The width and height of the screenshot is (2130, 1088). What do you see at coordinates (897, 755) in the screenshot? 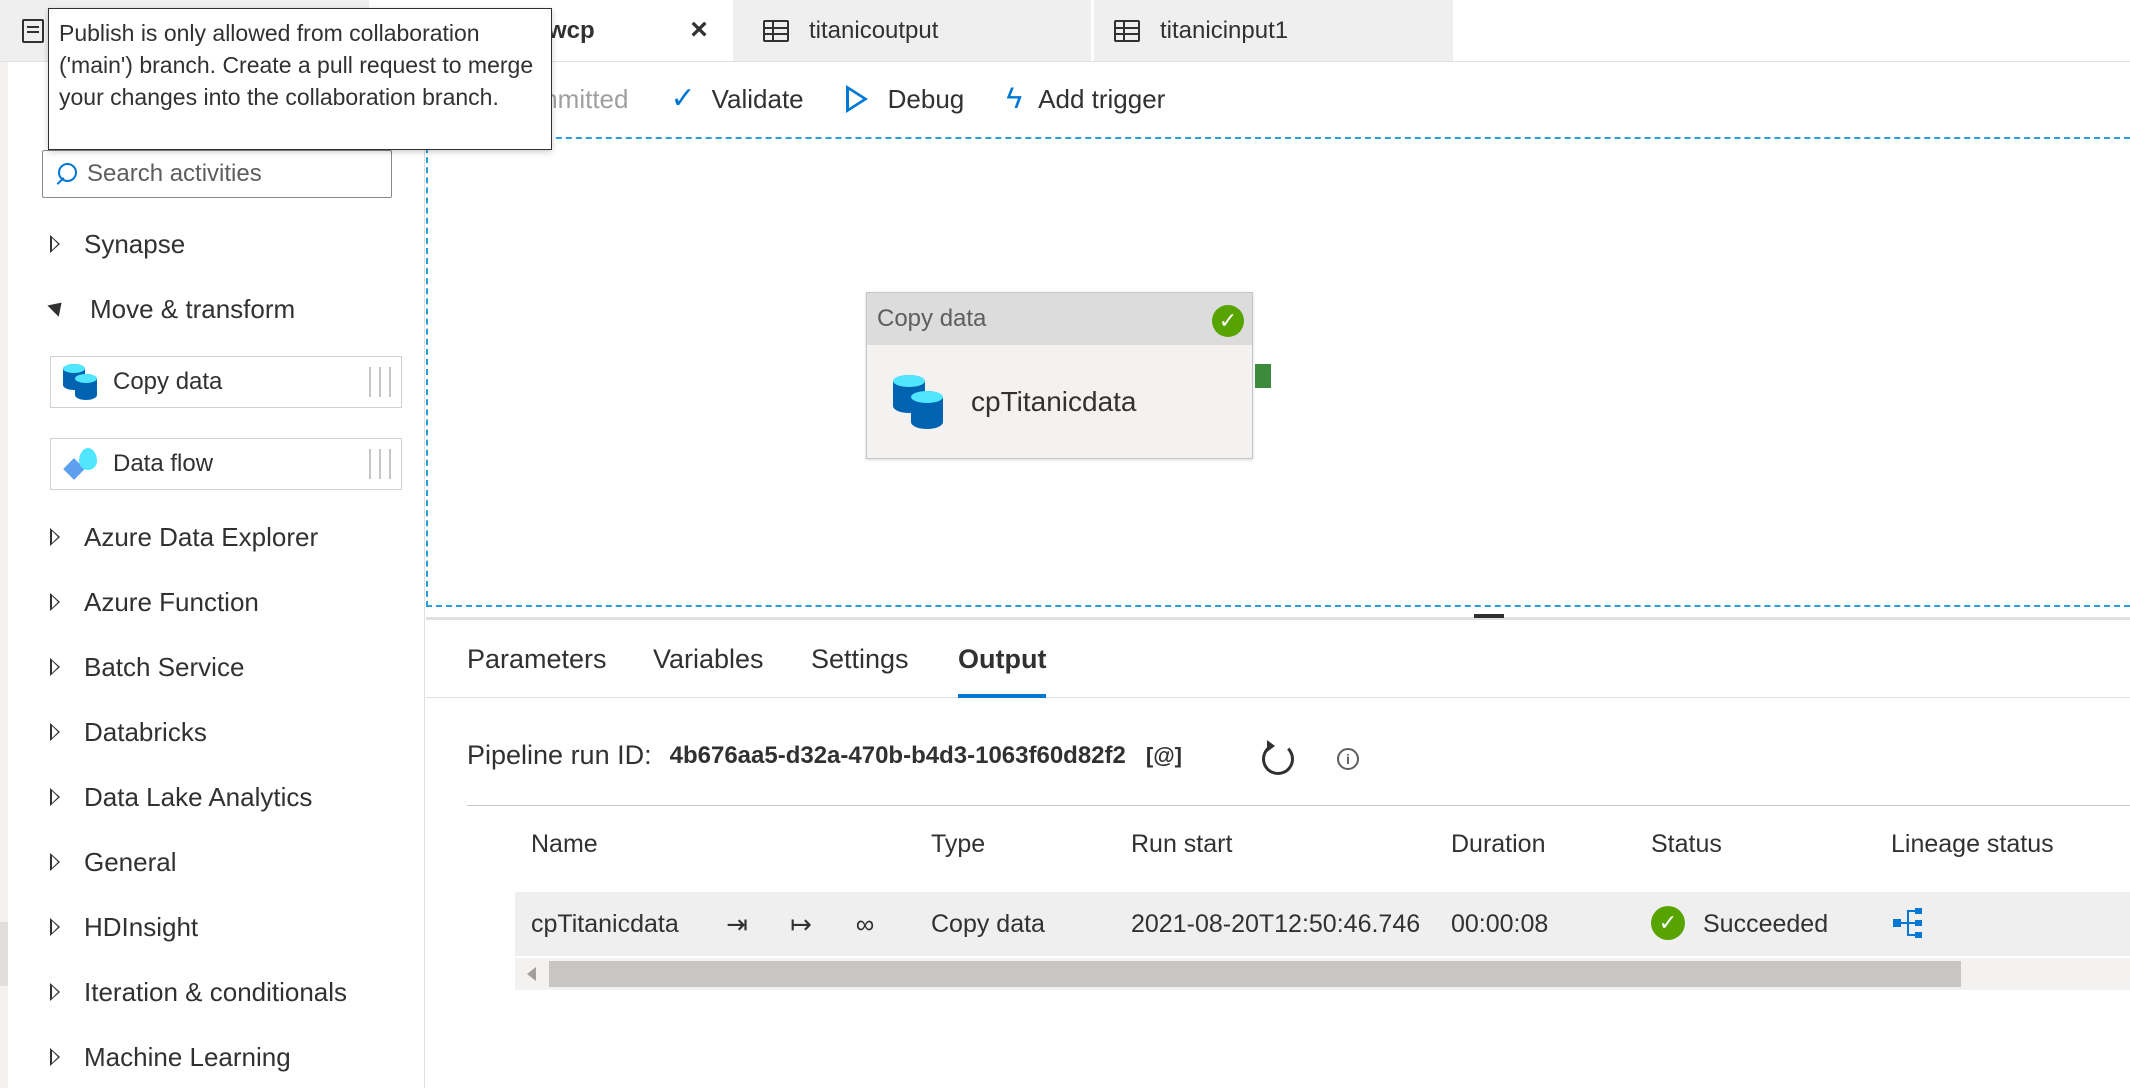
I see `run-id-value: 4b676aa5-d32a-470b-b4d3-1063f60d82f2` at bounding box center [897, 755].